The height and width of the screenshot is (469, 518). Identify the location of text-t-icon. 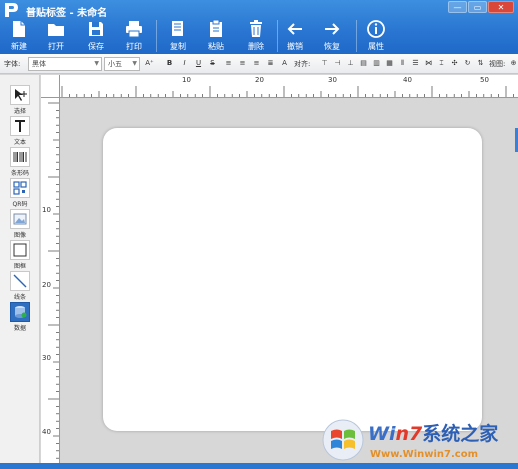
(20, 126).